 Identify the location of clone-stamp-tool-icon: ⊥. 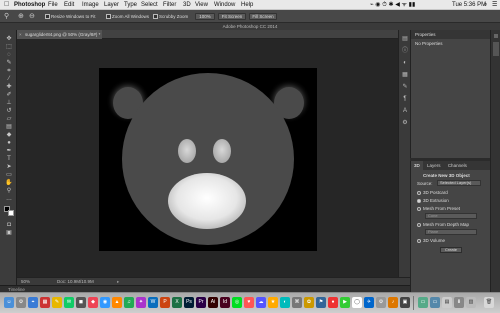
(9, 103).